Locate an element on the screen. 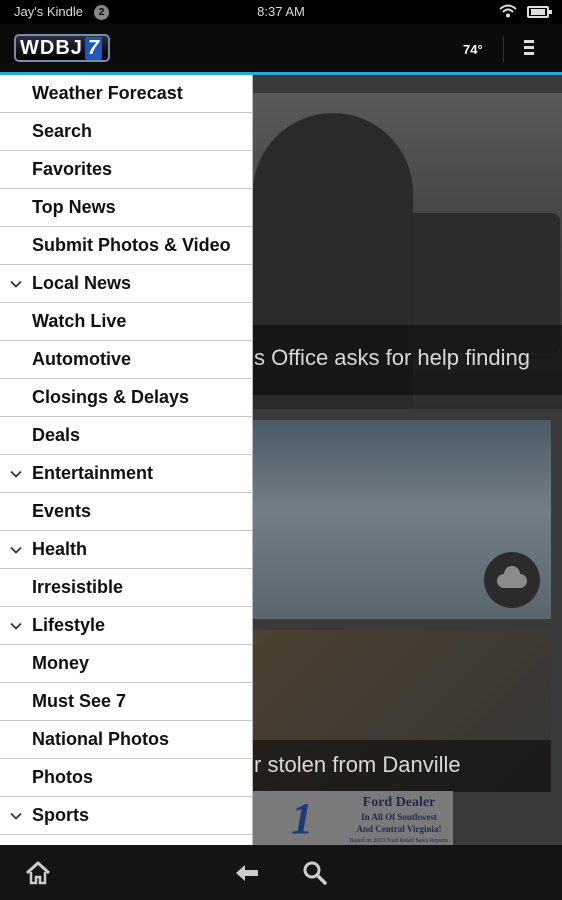 This screenshot has width=562, height=900. status-bar: Jay's Kindle 2 8:37 AM is located at coordinates (281, 12).